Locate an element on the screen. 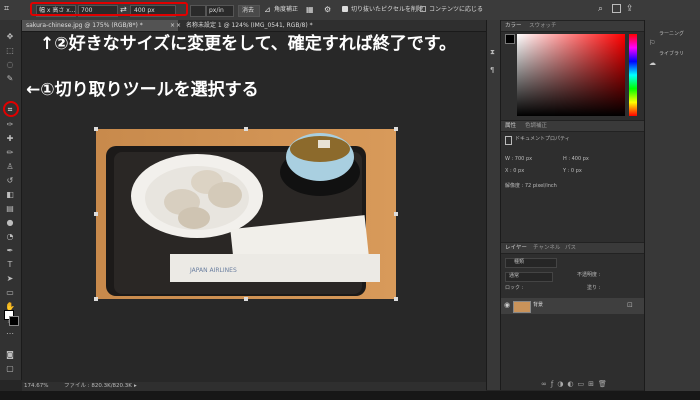 This screenshot has height=400, width=700. path-select-tool-icon: ➤ is located at coordinates (10, 278).